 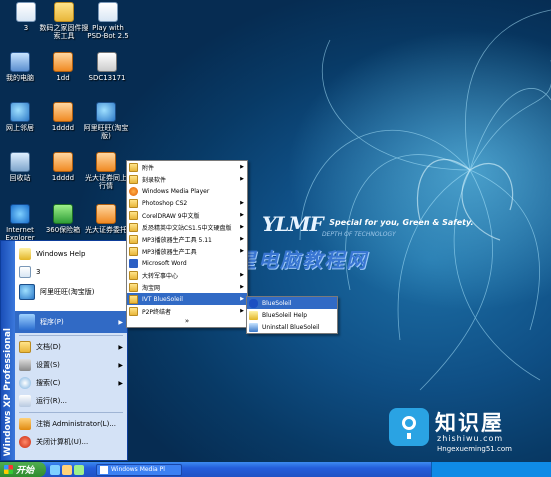 What do you see at coordinates (469, 423) in the screenshot?
I see `site-name: 知识屋` at bounding box center [469, 423].